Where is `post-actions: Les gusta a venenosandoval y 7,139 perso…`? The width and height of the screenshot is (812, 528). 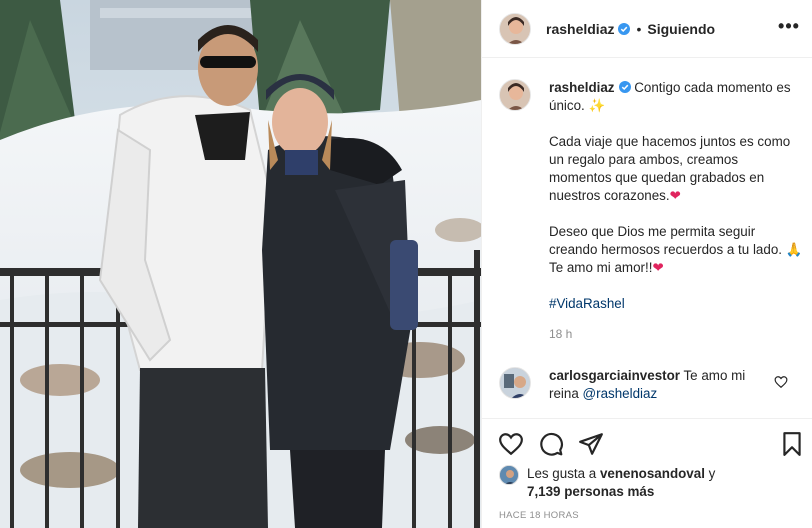 post-actions: Les gusta a venenosandoval y 7,139 perso… is located at coordinates (647, 473).